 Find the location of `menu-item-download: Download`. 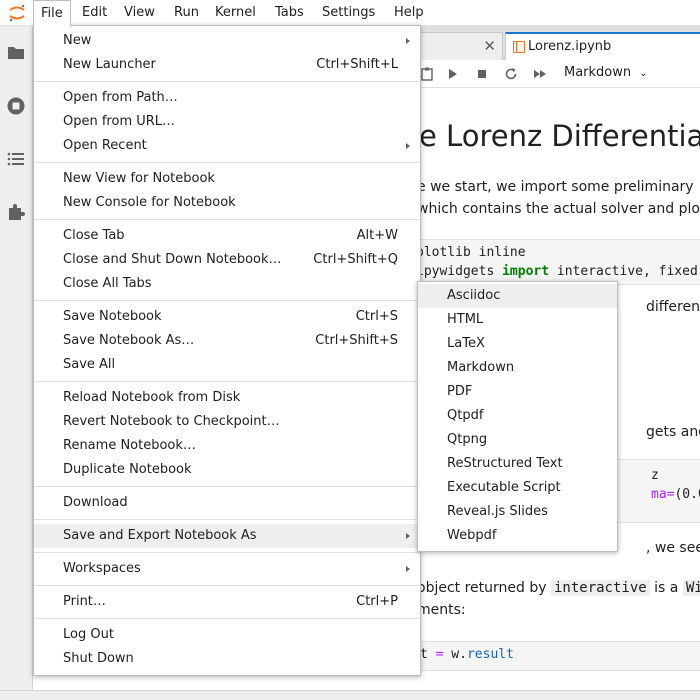

menu-item-download: Download is located at coordinates (227, 503).